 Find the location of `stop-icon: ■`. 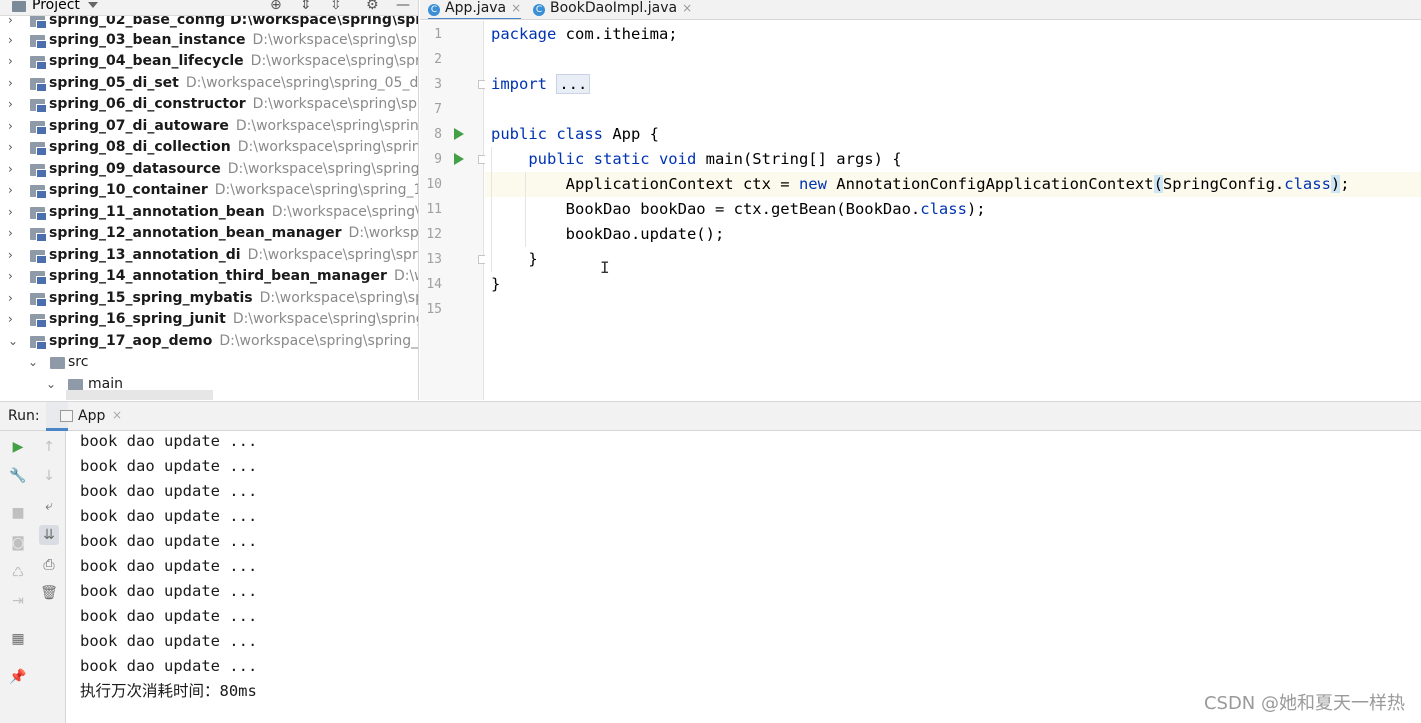

stop-icon: ■ is located at coordinates (18, 513).